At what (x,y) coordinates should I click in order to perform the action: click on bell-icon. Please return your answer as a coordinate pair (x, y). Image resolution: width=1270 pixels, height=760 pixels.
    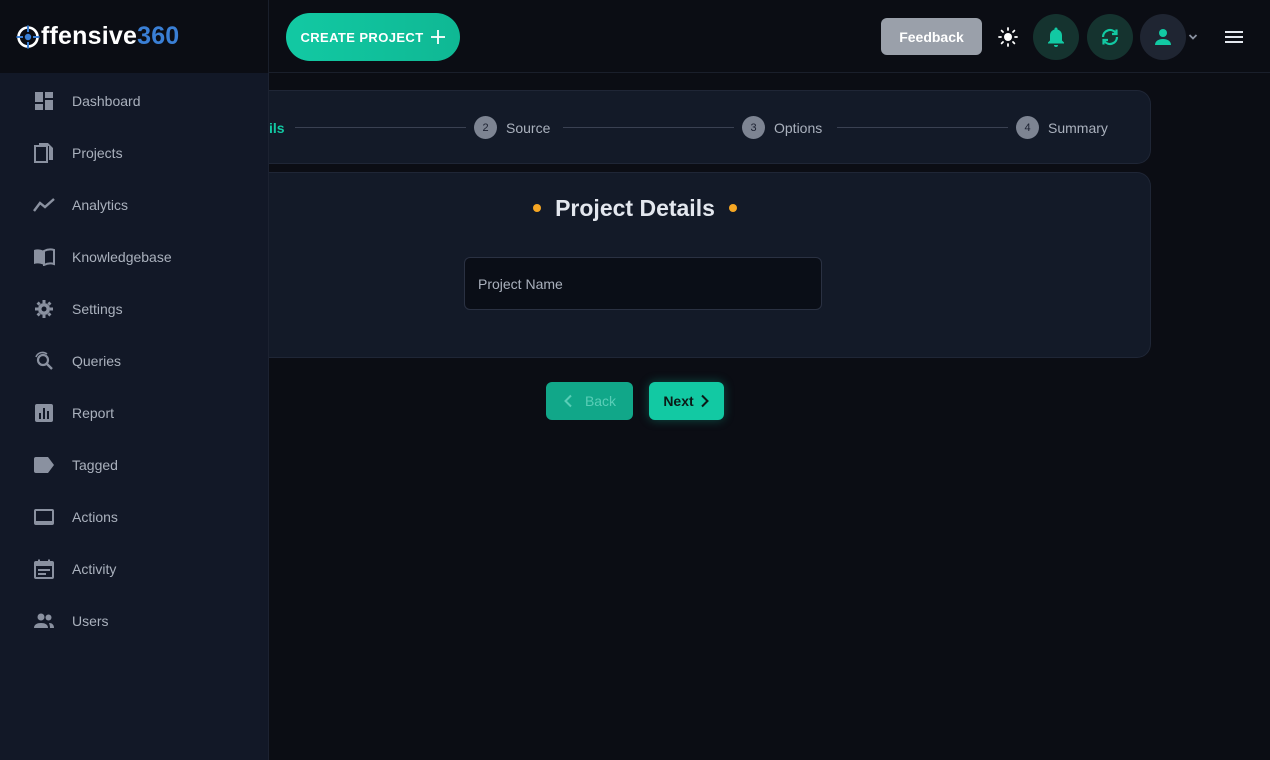
    Looking at the image, I should click on (1056, 37).